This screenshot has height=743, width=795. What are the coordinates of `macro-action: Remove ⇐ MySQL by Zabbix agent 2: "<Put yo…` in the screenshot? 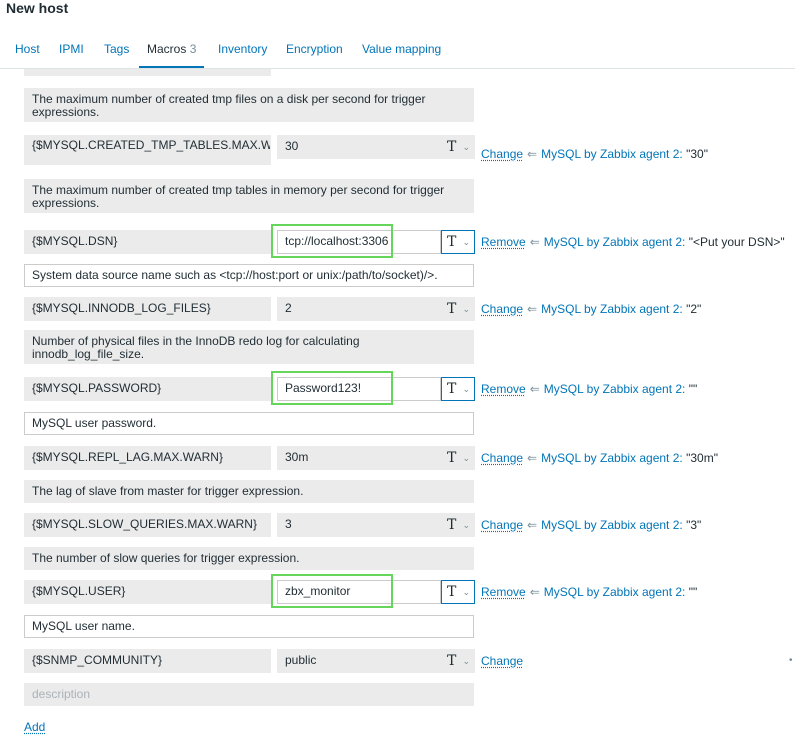 It's located at (633, 242).